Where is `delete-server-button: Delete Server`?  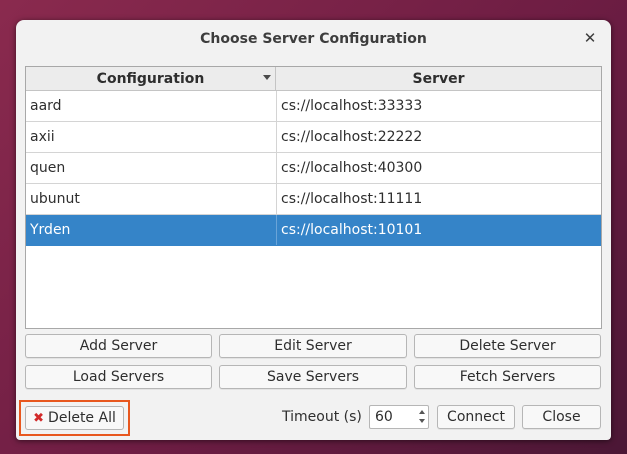 delete-server-button: Delete Server is located at coordinates (507, 346).